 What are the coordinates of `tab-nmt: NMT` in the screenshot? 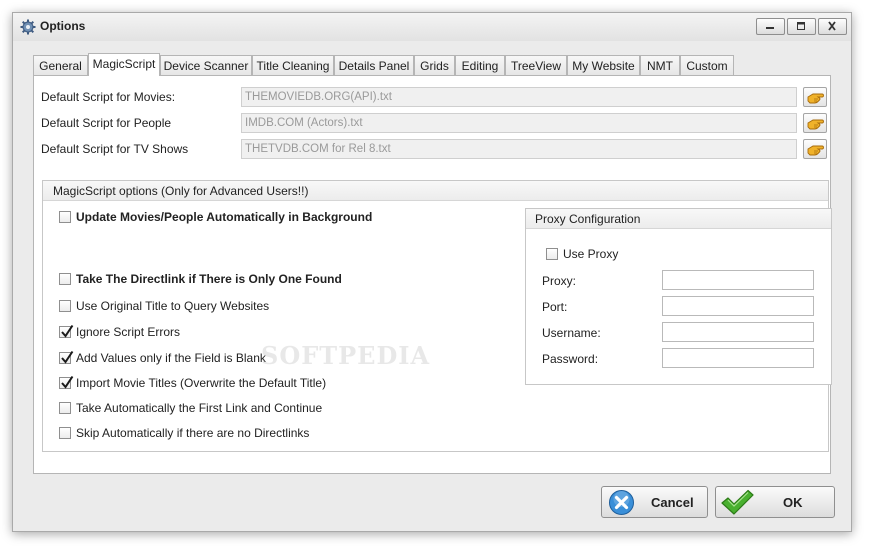 It's located at (660, 65).